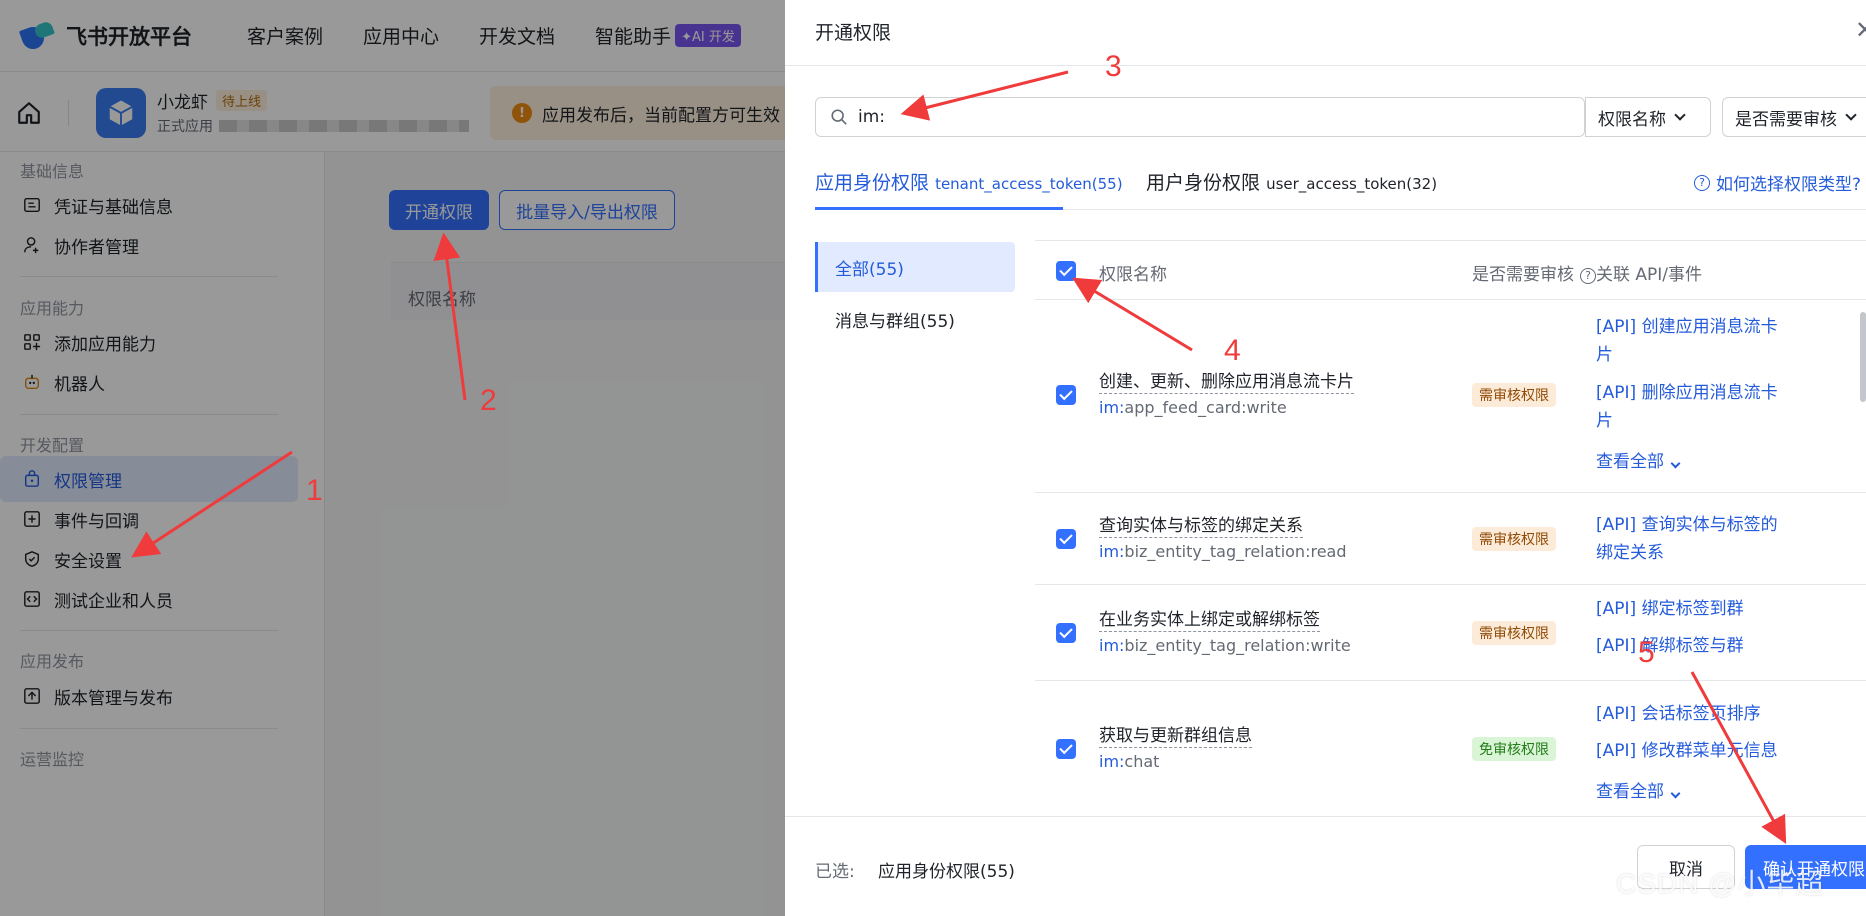 Image resolution: width=1866 pixels, height=916 pixels. I want to click on tab-app-identity-token: tenant_access_token(55), so click(1029, 184).